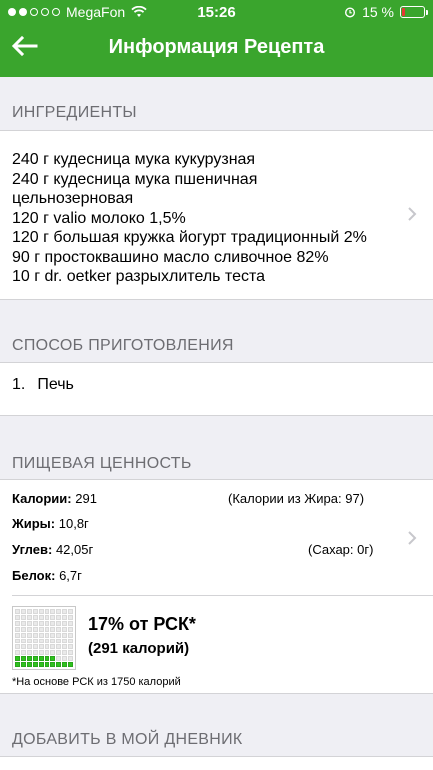  Describe the element at coordinates (134, 159) in the screenshot. I see `ingredient-line: 240 г кудесница мука кукурузная` at that location.